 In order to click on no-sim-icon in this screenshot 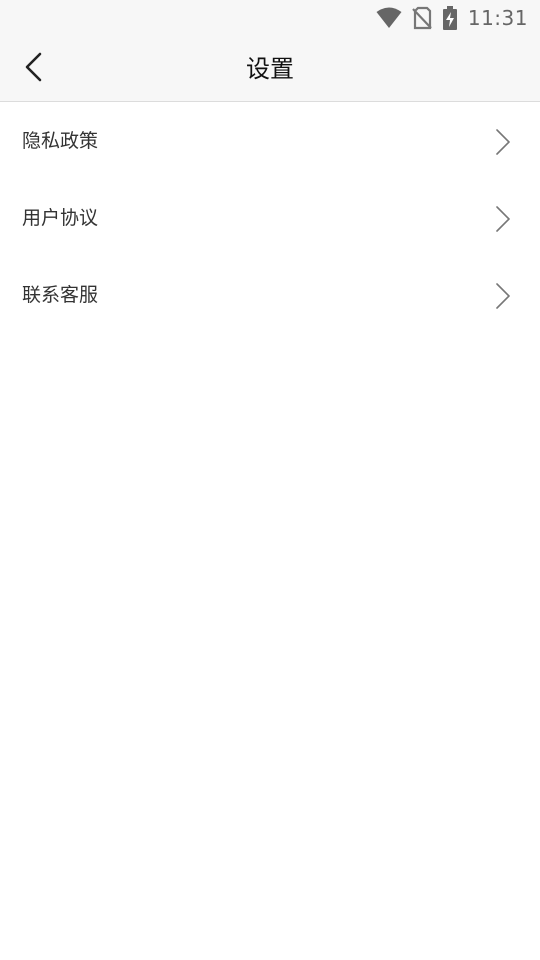, I will do `click(422, 18)`.